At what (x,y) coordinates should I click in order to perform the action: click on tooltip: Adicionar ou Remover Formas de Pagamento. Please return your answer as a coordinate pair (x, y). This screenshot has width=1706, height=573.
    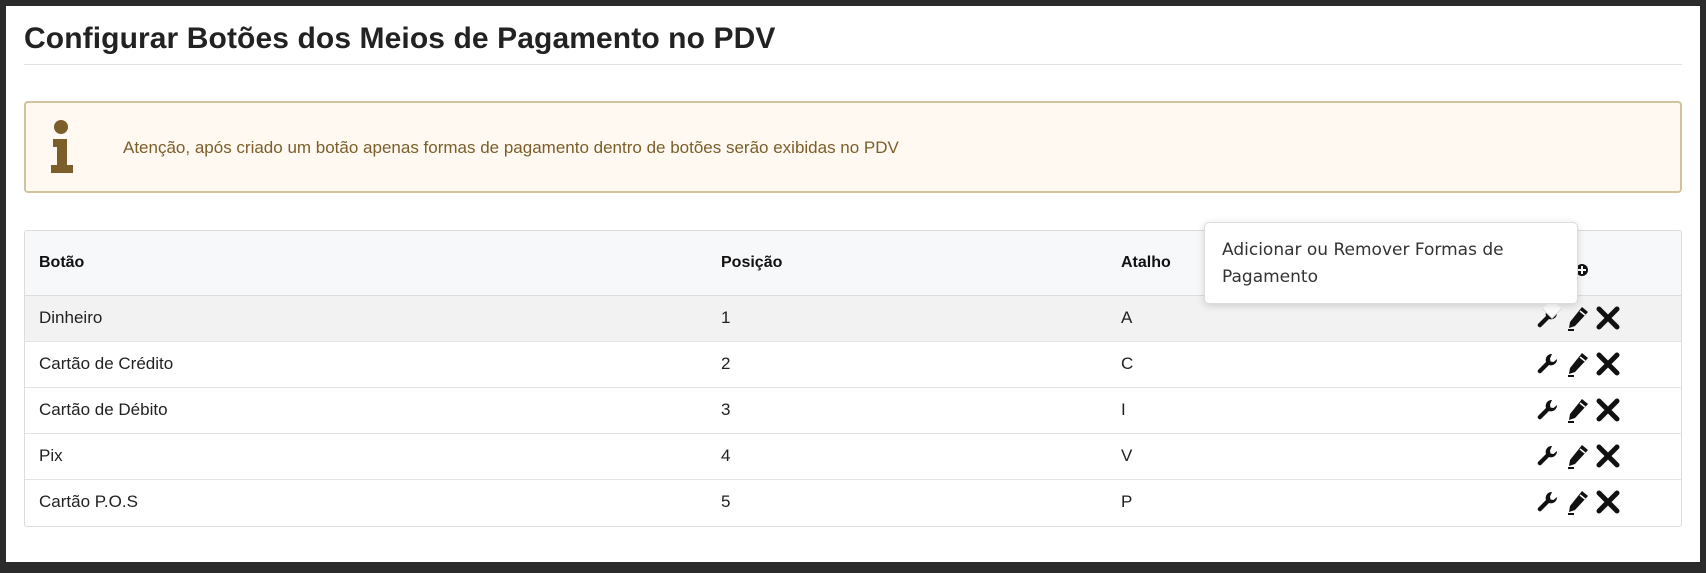
    Looking at the image, I should click on (1391, 263).